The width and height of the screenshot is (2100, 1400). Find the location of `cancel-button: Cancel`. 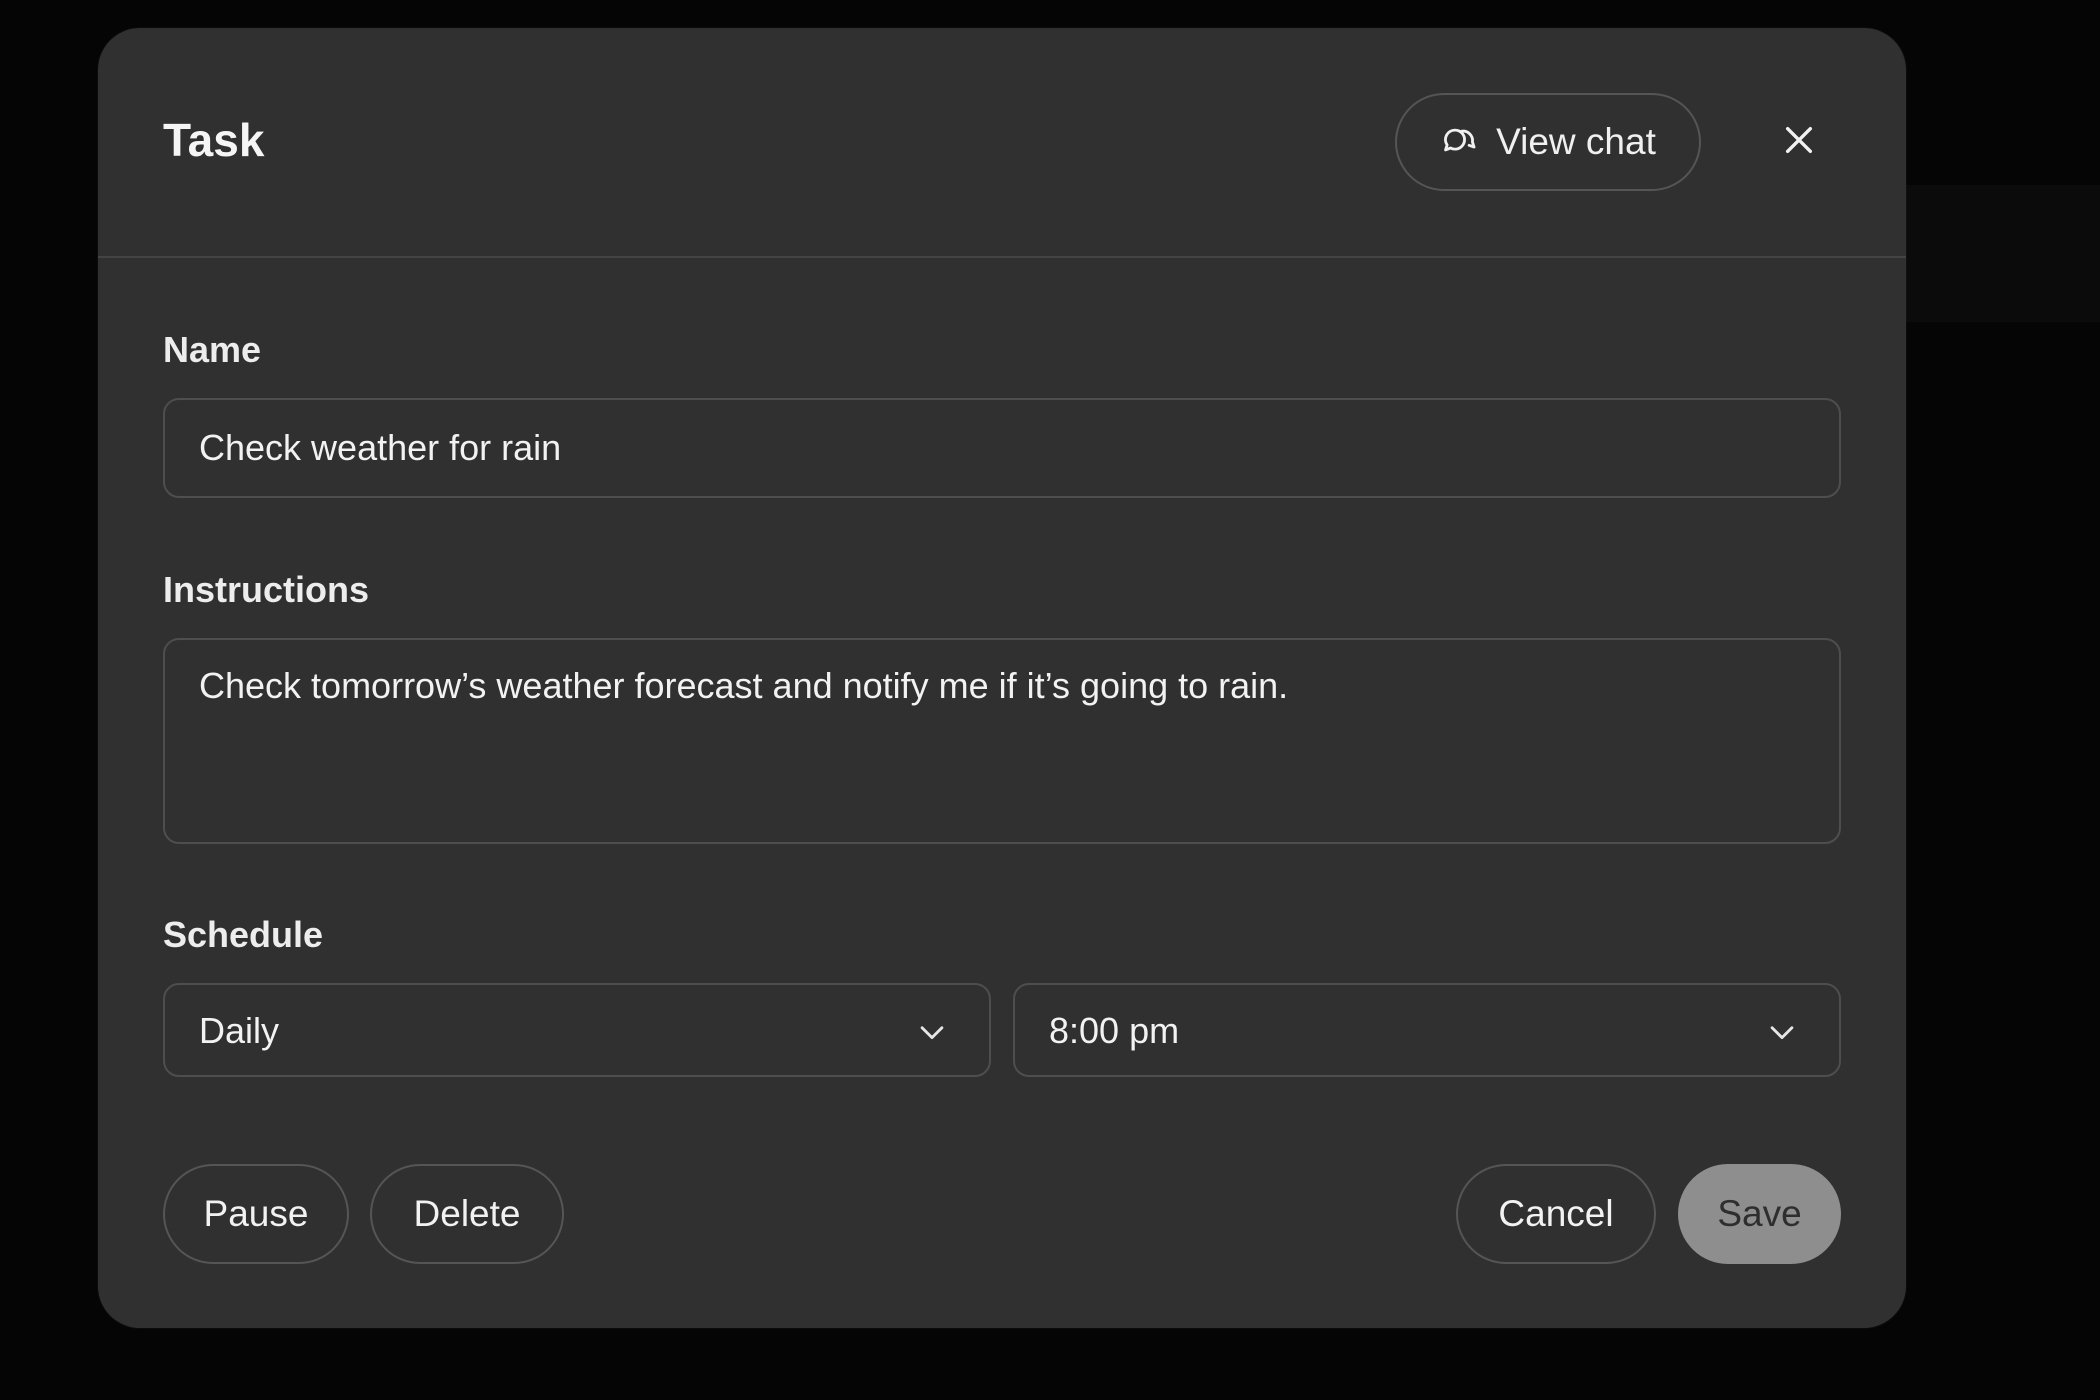

cancel-button: Cancel is located at coordinates (1556, 1214).